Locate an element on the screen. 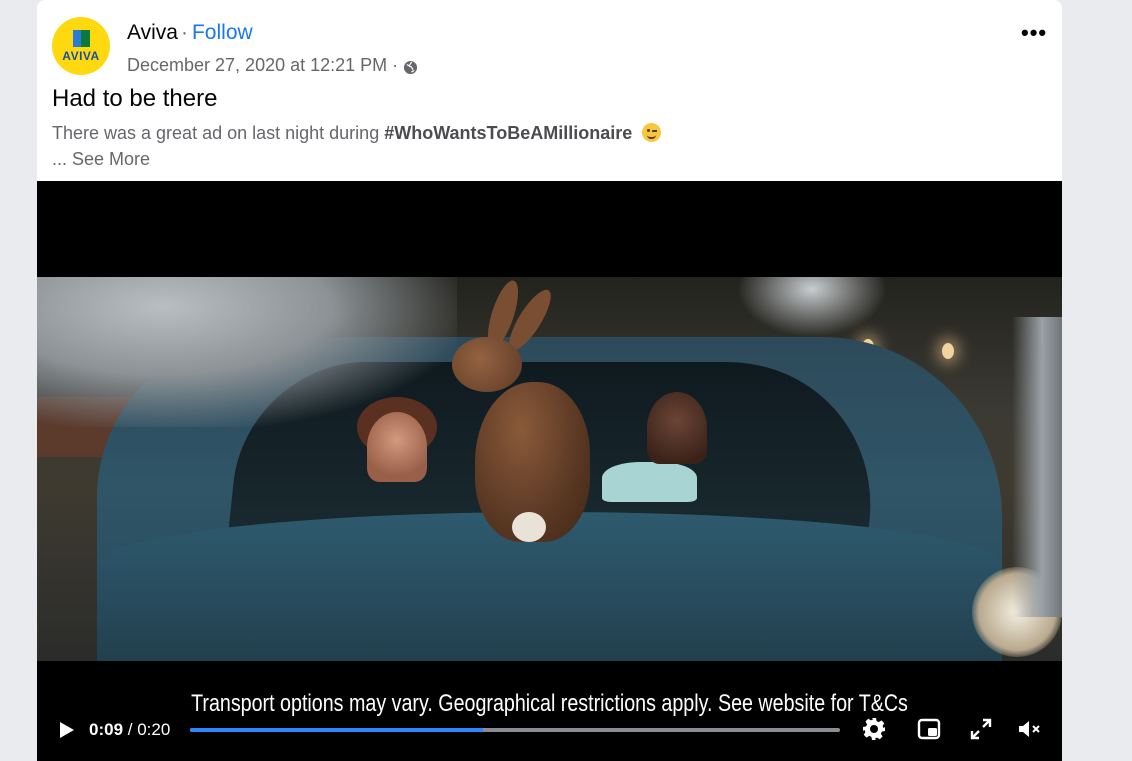 This screenshot has height=761, width=1132. post-timestamp: December 27, 2020 at 12:21 PM is located at coordinates (257, 65).